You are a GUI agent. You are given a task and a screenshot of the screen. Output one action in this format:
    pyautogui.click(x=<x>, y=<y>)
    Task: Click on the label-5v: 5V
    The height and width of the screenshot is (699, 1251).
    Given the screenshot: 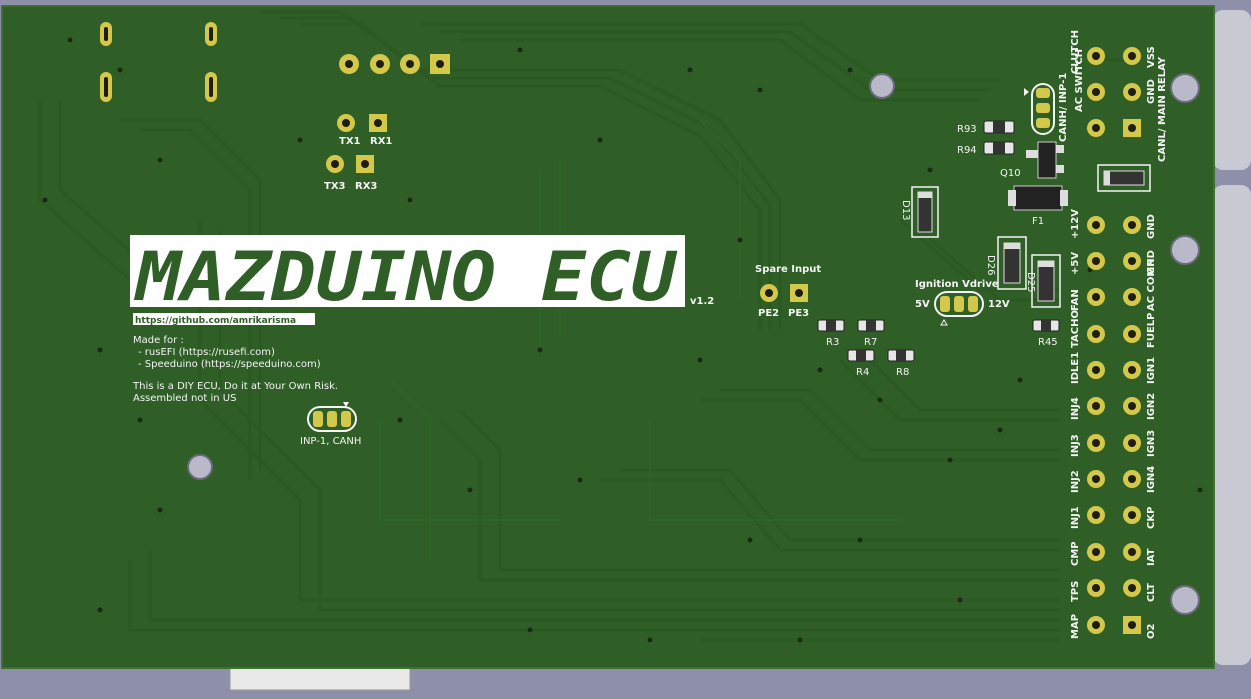 What is the action you would take?
    pyautogui.click(x=922, y=304)
    